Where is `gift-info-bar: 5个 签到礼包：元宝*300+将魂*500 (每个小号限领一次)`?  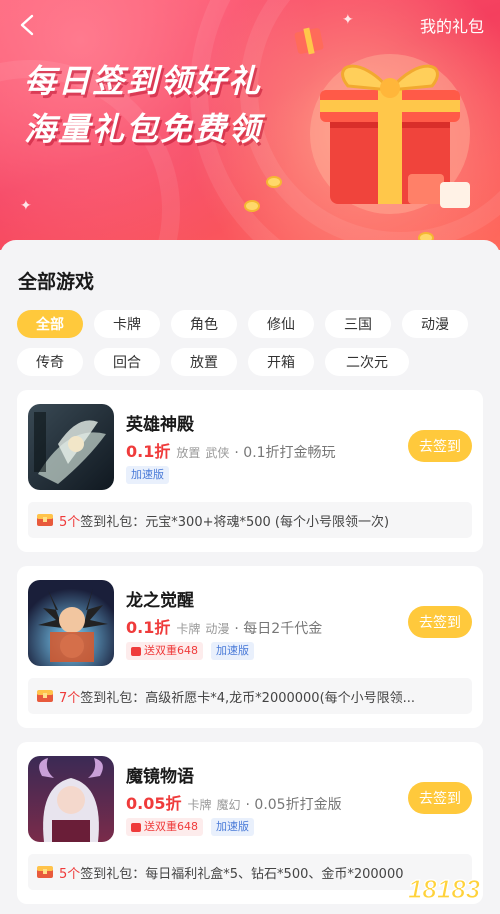
gift-info-bar: 5个 签到礼包：元宝*300+将魂*500 (每个小号限领一次) is located at coordinates (250, 520).